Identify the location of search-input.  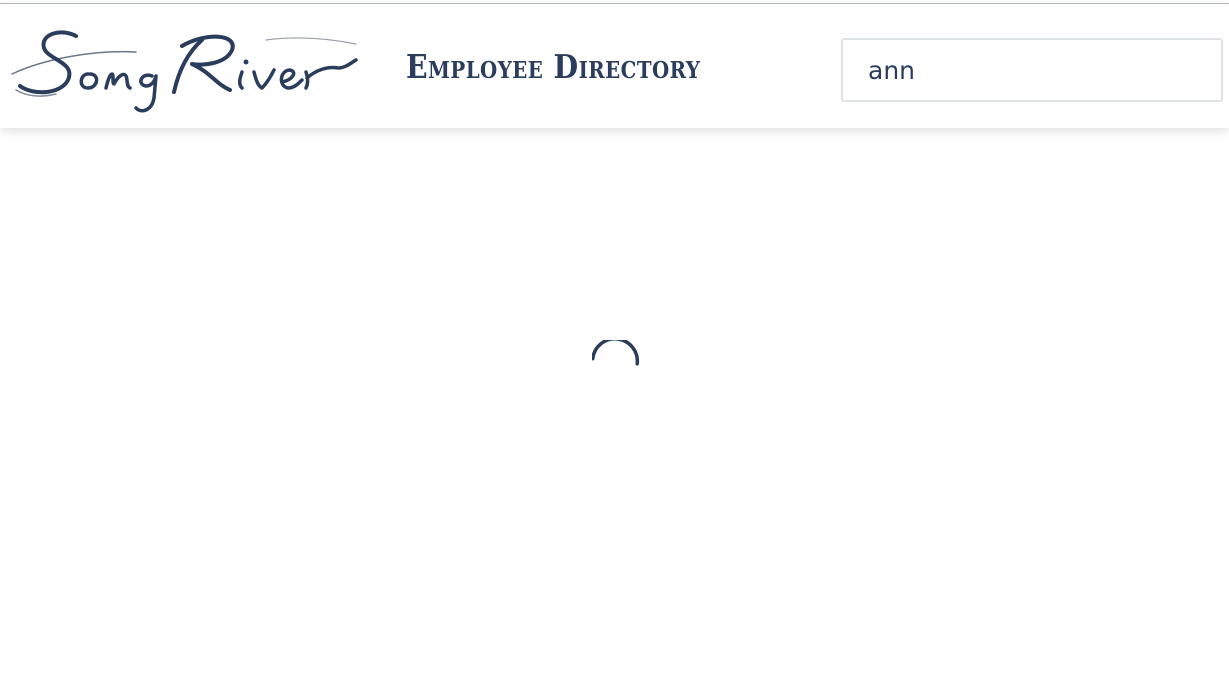
(1032, 70).